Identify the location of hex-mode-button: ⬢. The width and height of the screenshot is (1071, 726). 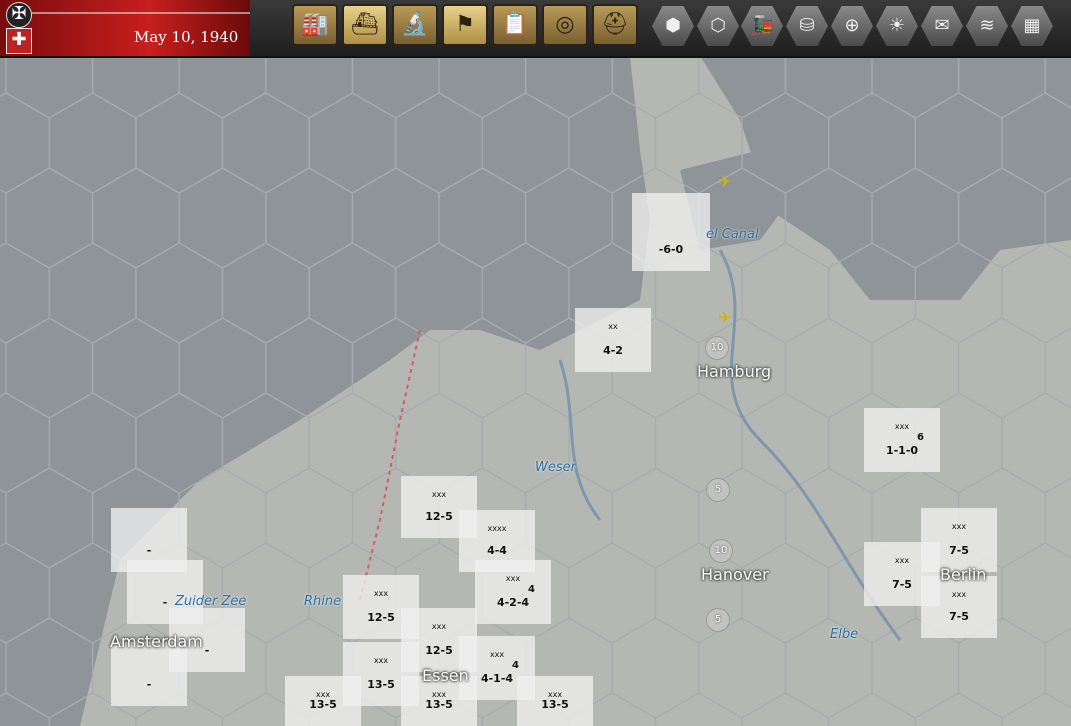
(673, 26).